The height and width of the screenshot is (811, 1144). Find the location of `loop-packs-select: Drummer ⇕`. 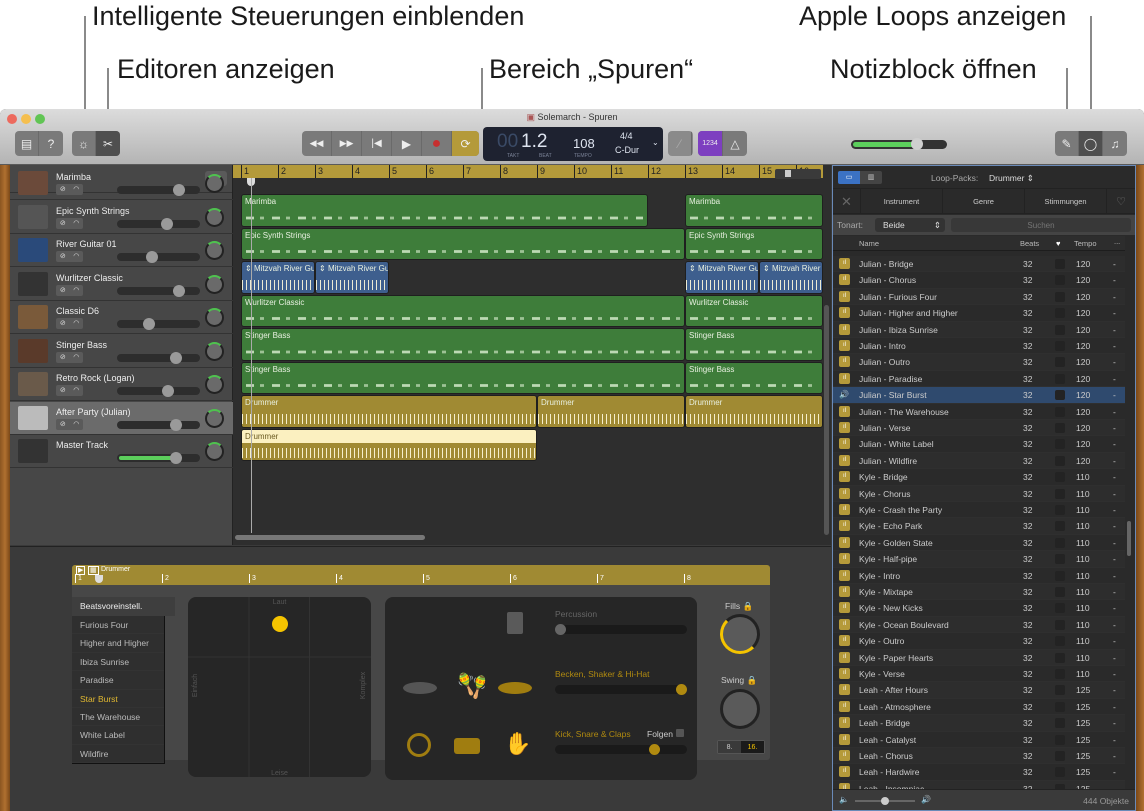

loop-packs-select: Drummer ⇕ is located at coordinates (1011, 178).